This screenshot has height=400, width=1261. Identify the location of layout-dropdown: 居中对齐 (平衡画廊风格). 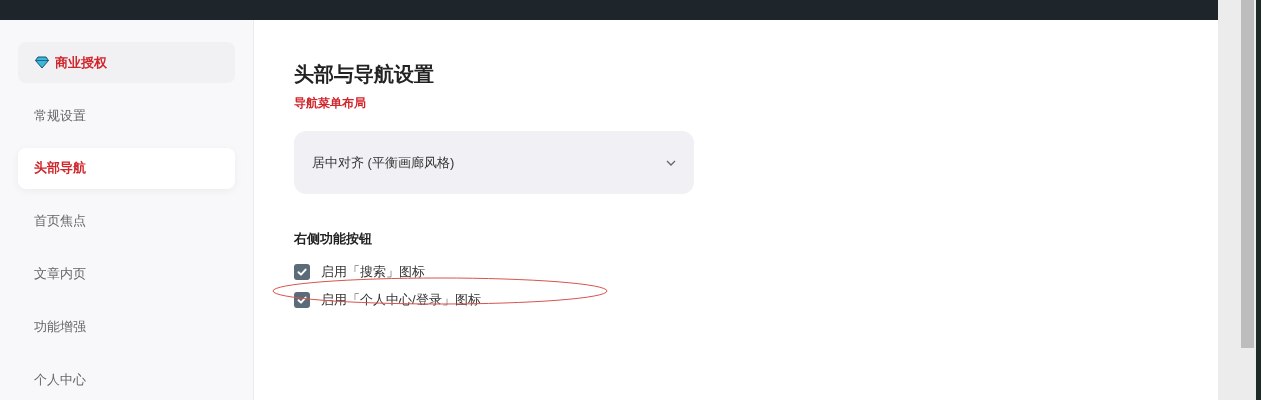
(494, 162).